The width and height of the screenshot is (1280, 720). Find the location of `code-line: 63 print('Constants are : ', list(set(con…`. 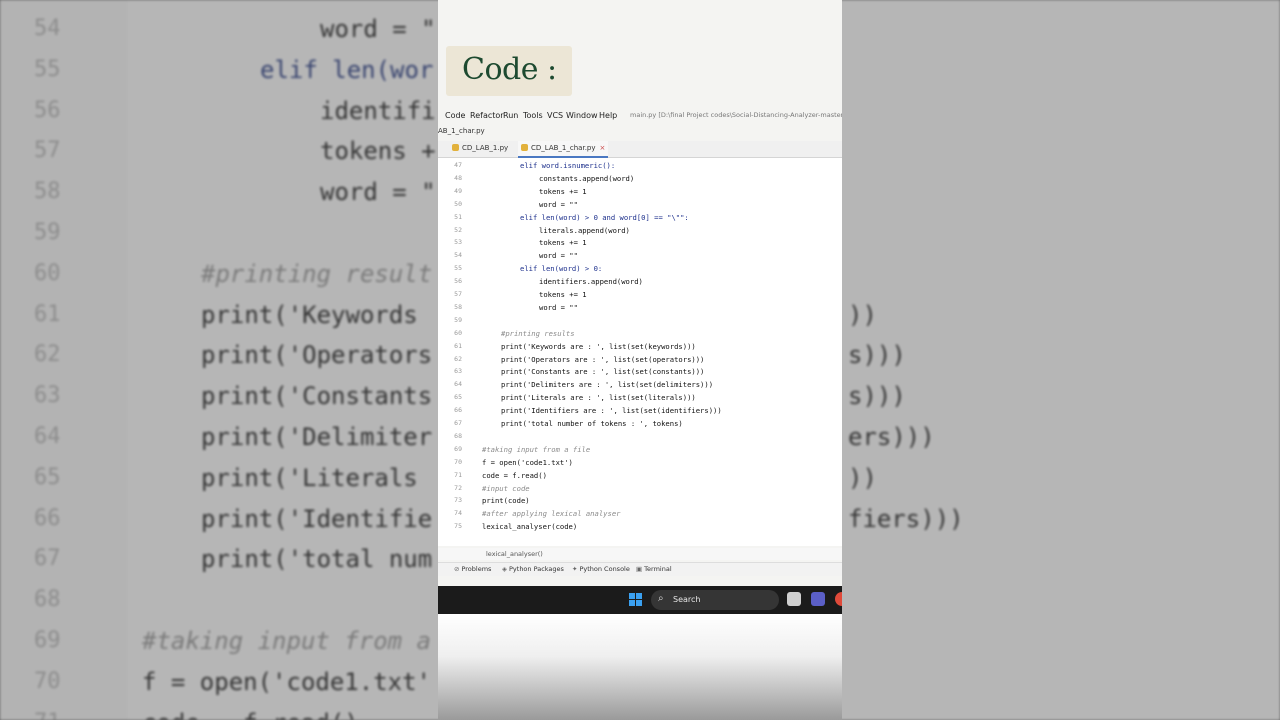

code-line: 63 print('Constants are : ', list(set(con… is located at coordinates (640, 371).